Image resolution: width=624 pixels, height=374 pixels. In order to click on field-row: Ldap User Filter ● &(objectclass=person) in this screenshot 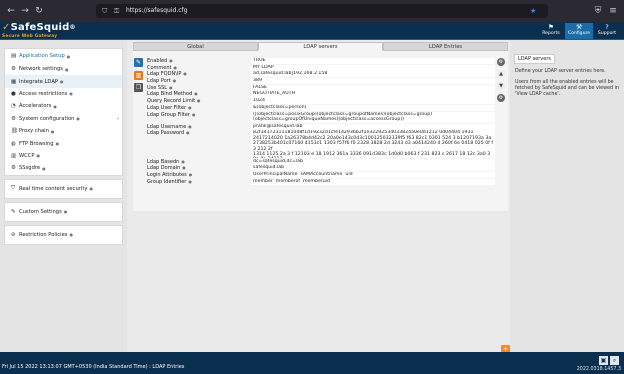, I will do `click(321, 107)`.